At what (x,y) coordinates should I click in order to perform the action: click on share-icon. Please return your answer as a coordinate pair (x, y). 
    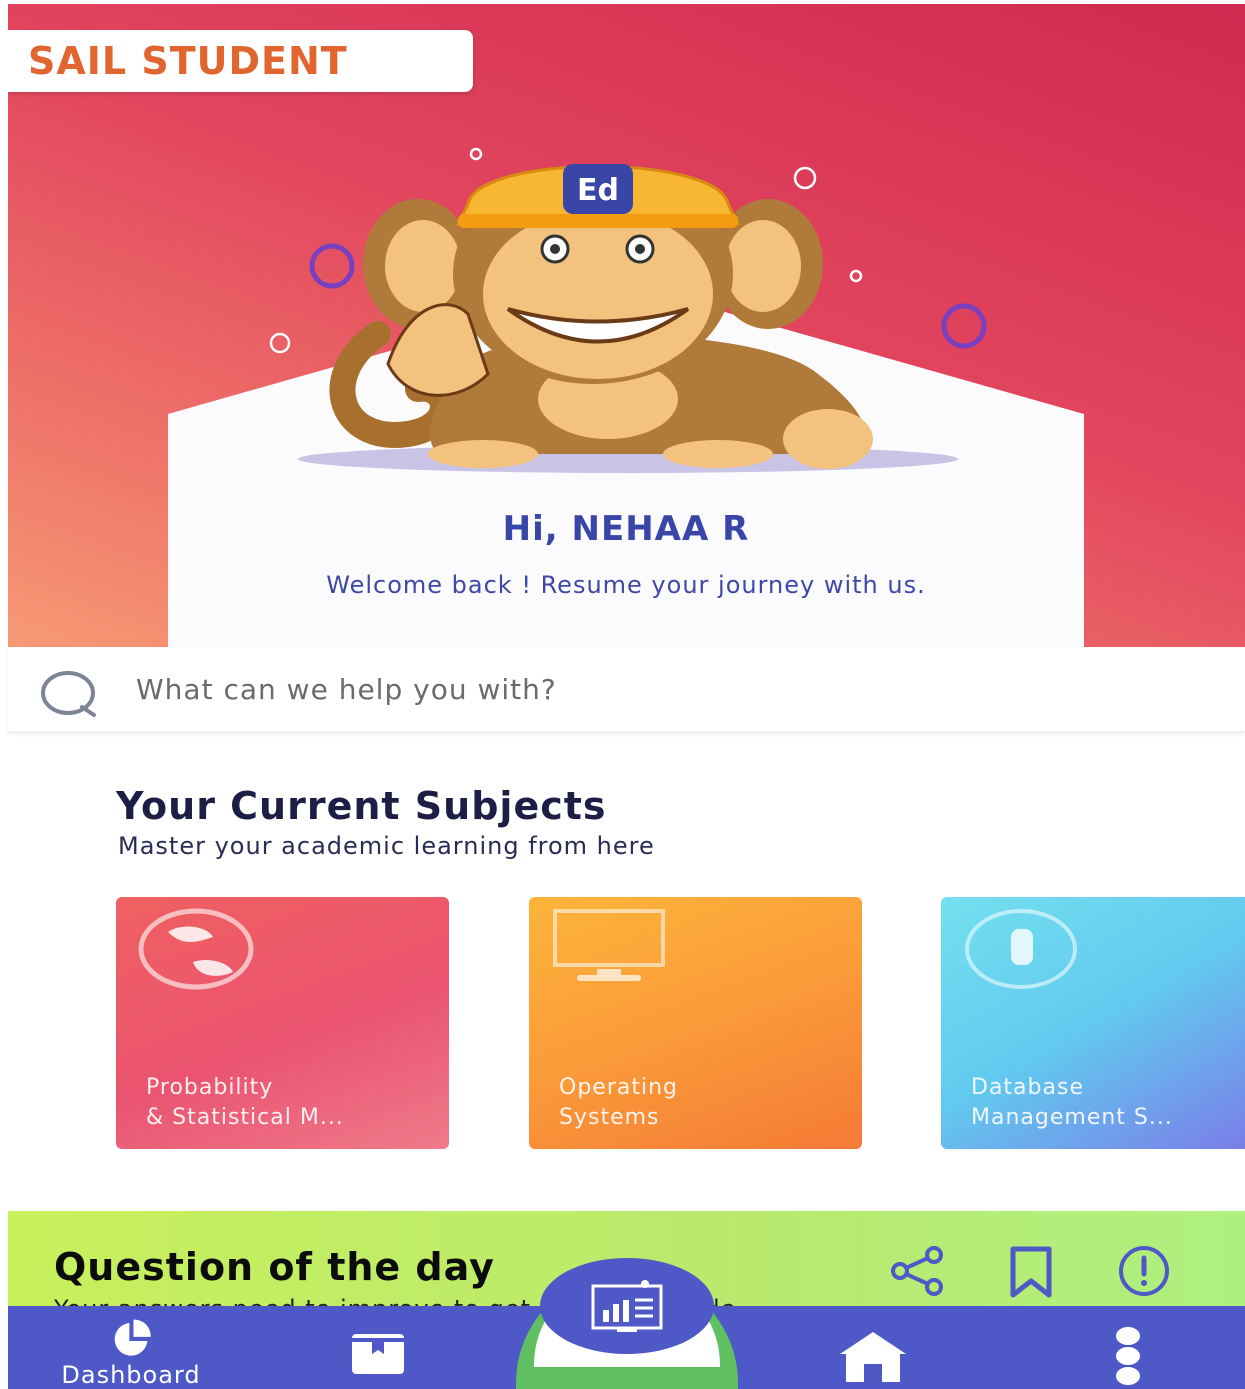
    Looking at the image, I should click on (918, 1271).